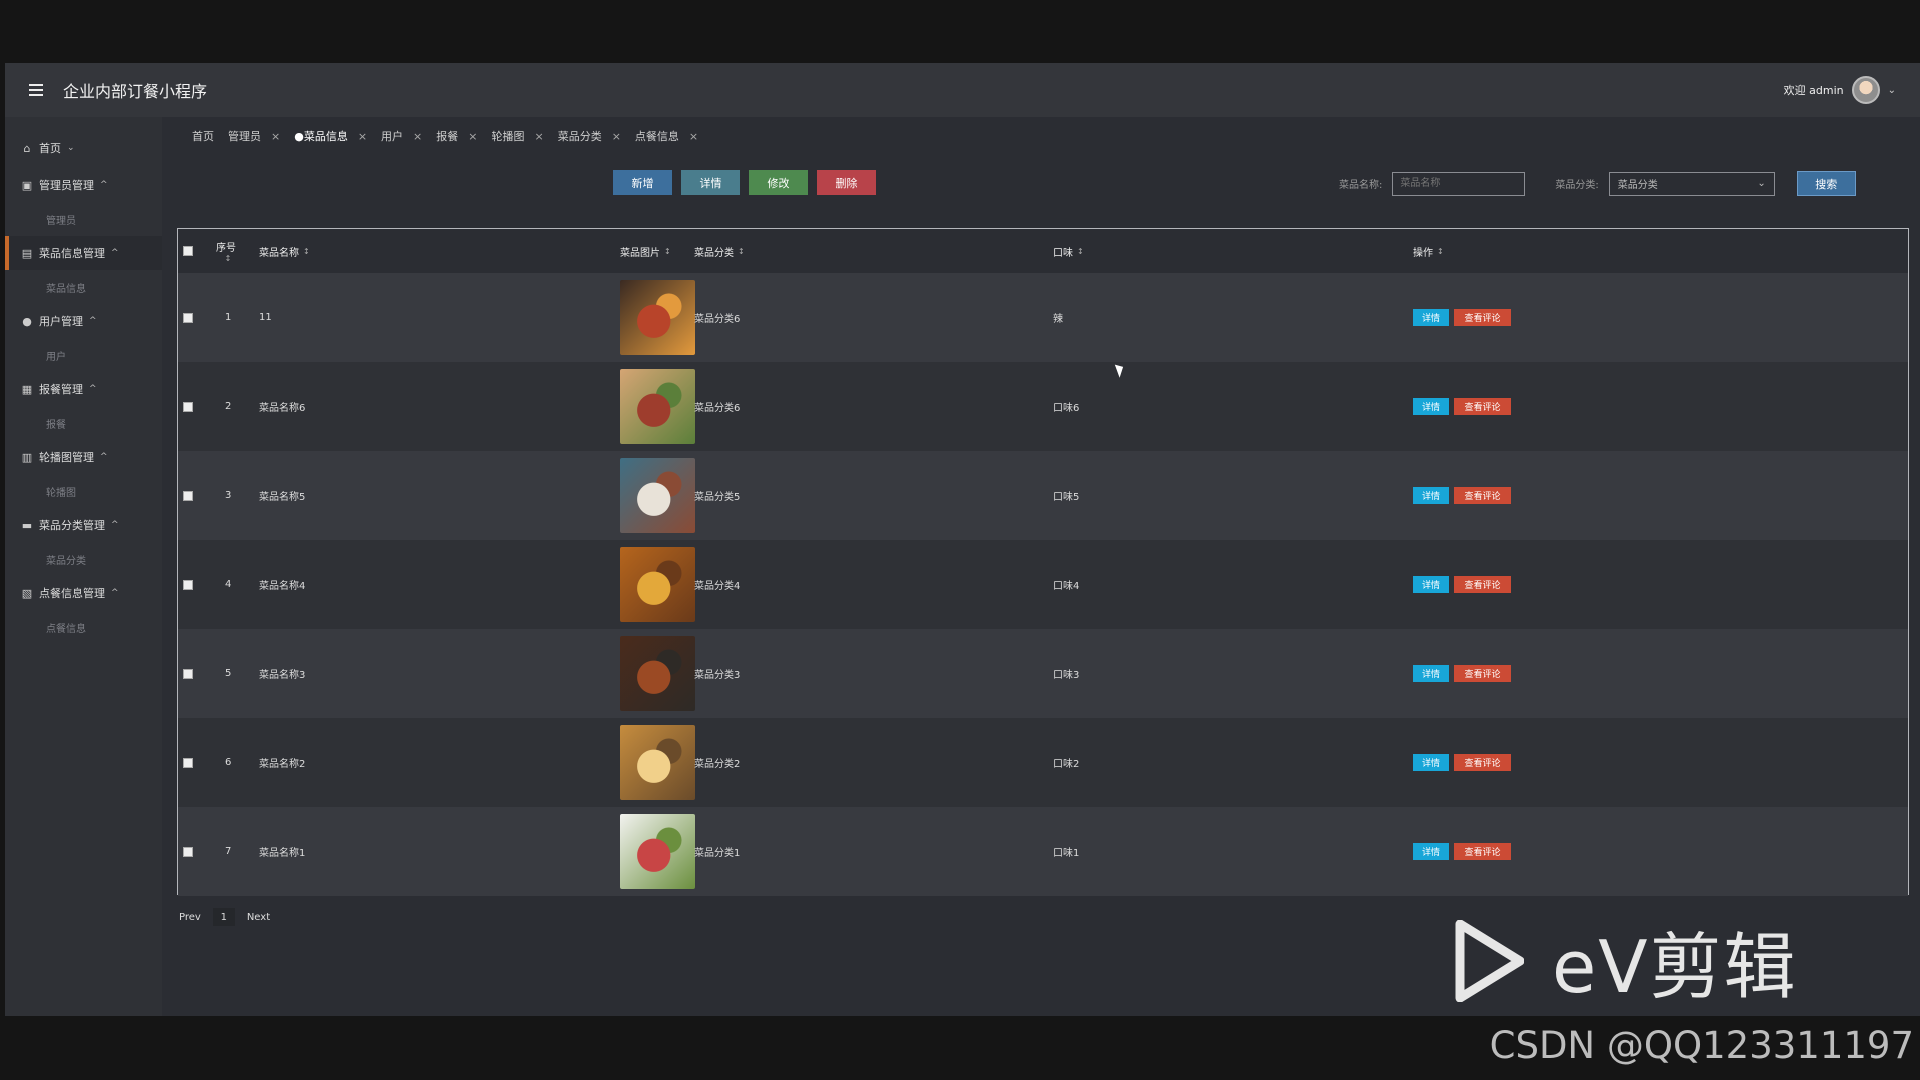 Image resolution: width=1920 pixels, height=1080 pixels. I want to click on row-index: 1, so click(228, 317).